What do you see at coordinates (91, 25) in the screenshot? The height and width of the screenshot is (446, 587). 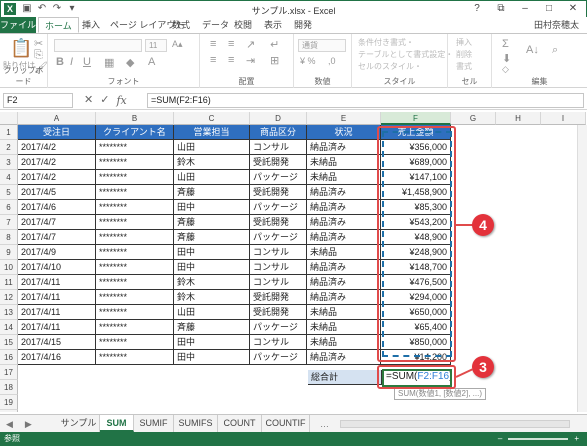 I see `tab-insert: 挿入` at bounding box center [91, 25].